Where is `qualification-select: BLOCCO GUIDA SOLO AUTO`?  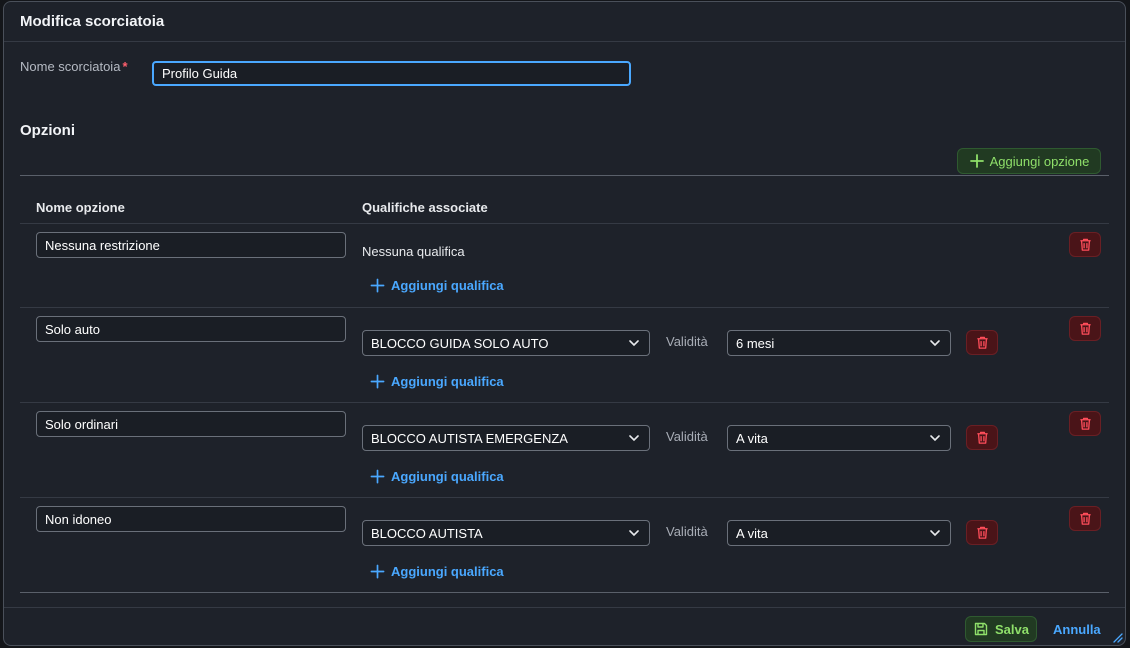
qualification-select: BLOCCO GUIDA SOLO AUTO is located at coordinates (506, 343).